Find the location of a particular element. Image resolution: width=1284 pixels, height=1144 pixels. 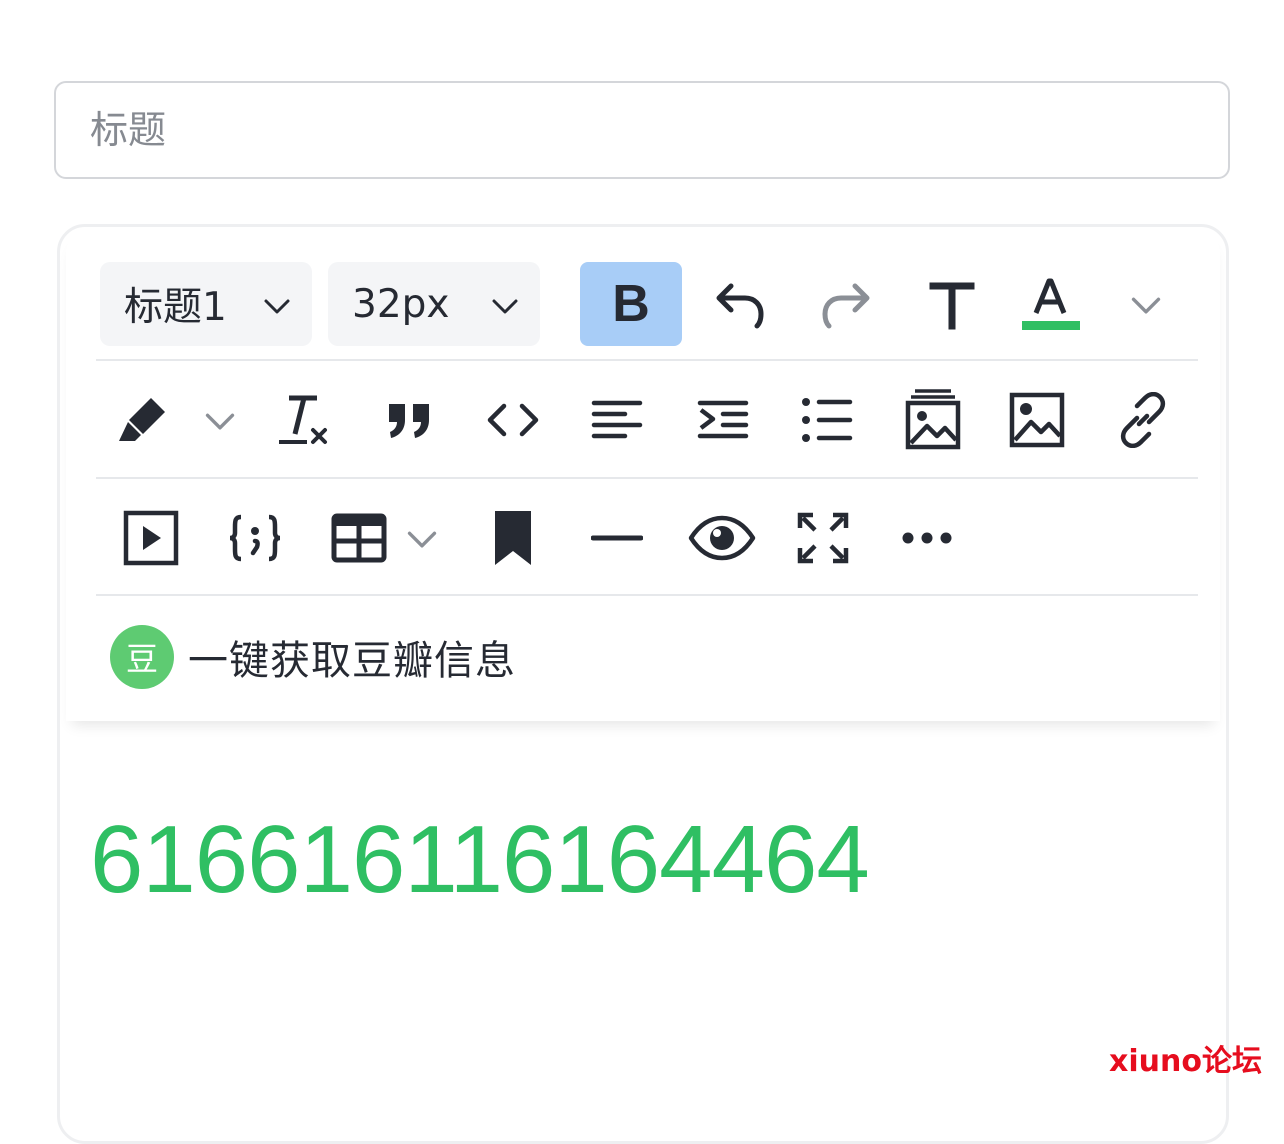

insert-link-button is located at coordinates (1143, 420).